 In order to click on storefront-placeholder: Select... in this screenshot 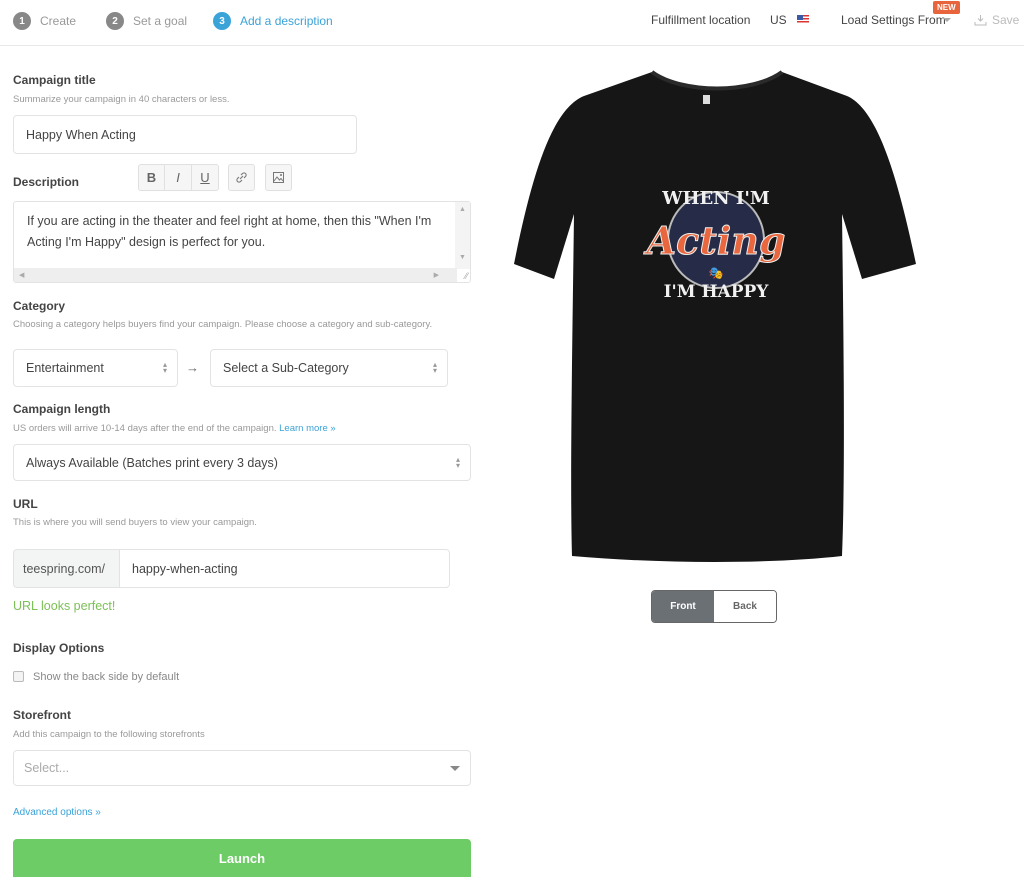, I will do `click(47, 768)`.